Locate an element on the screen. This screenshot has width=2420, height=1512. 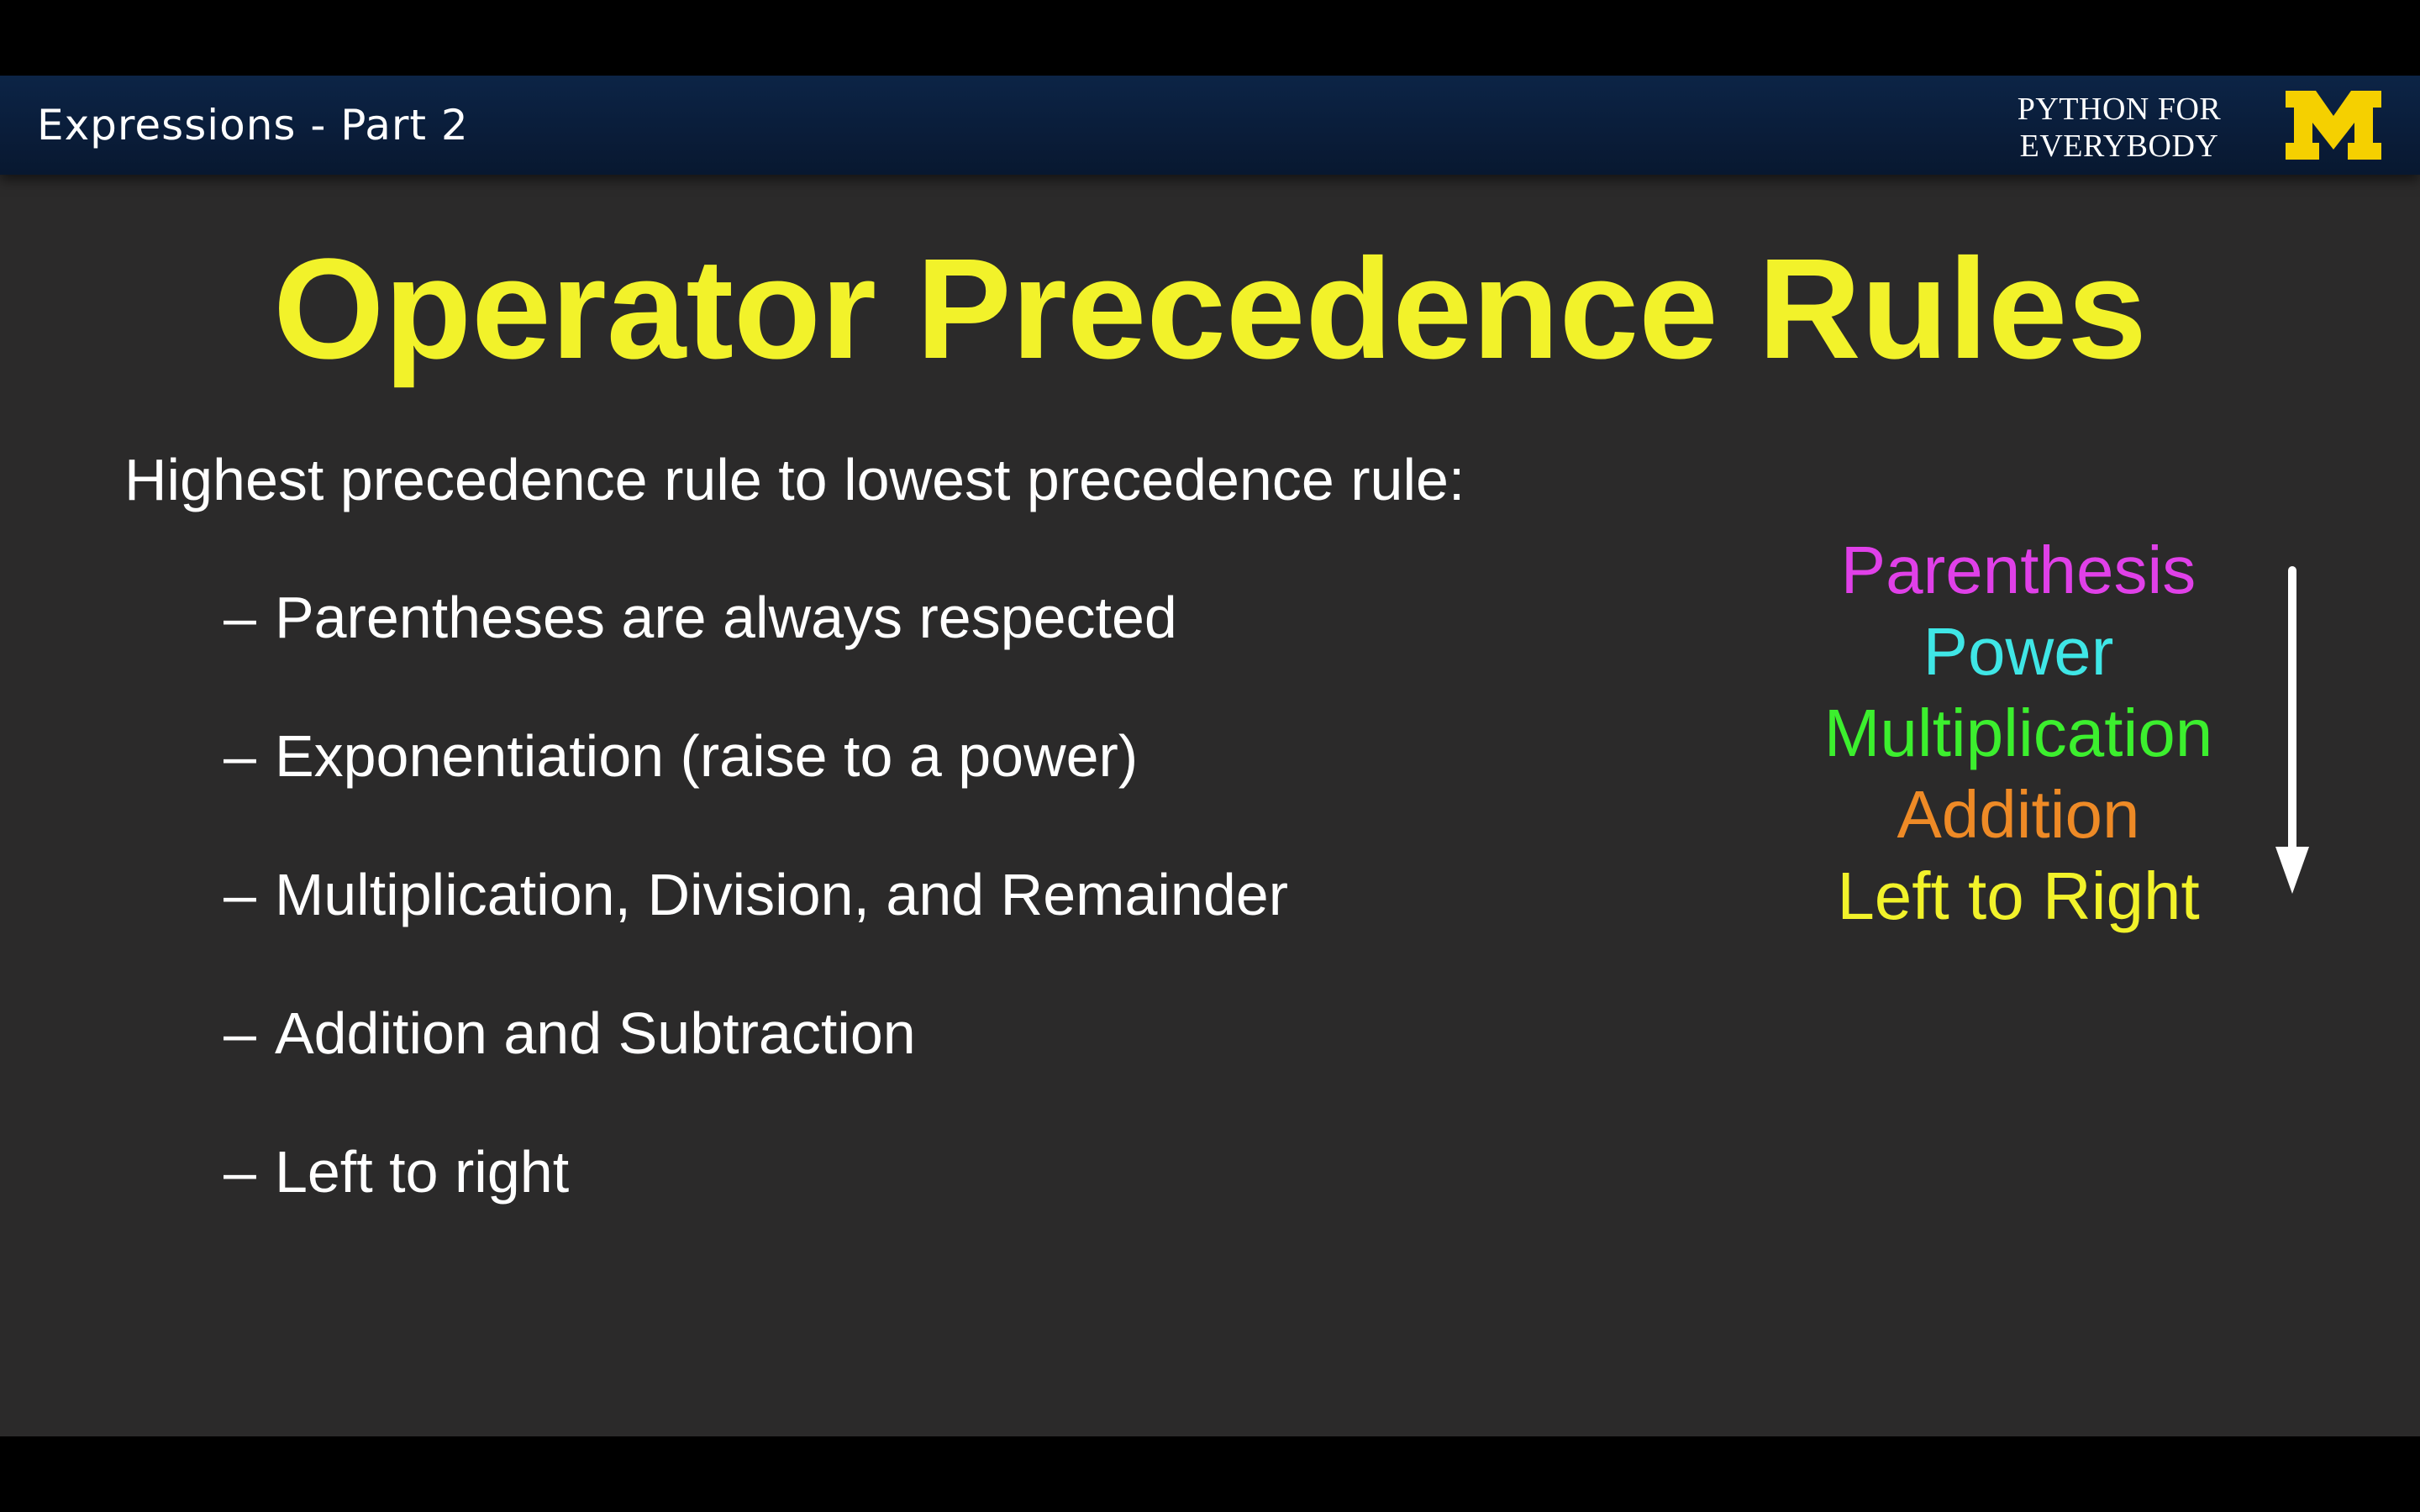
rule-item: – Addition and Subtraction is located at coordinates (756, 1064).